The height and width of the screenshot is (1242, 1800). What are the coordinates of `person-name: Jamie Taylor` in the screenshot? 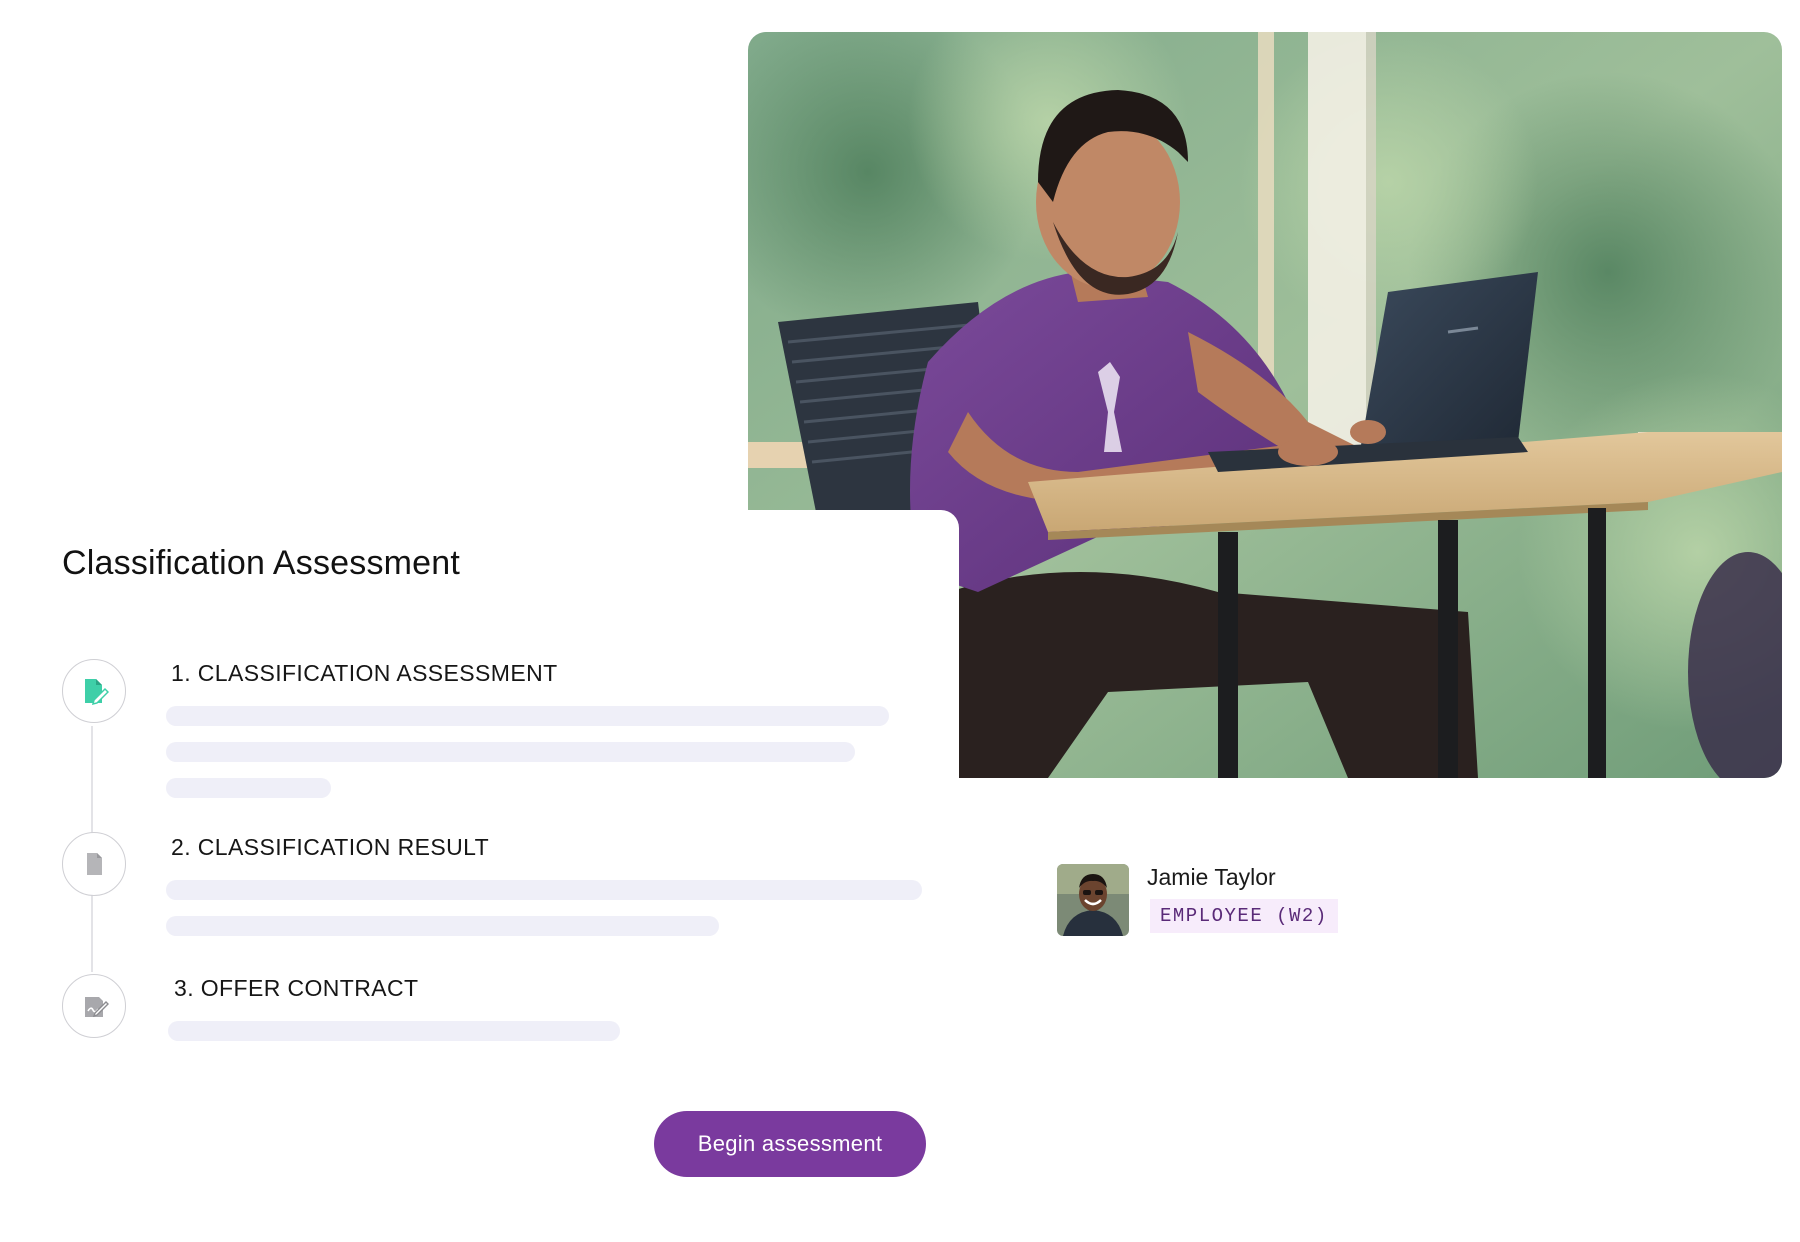 It's located at (1211, 877).